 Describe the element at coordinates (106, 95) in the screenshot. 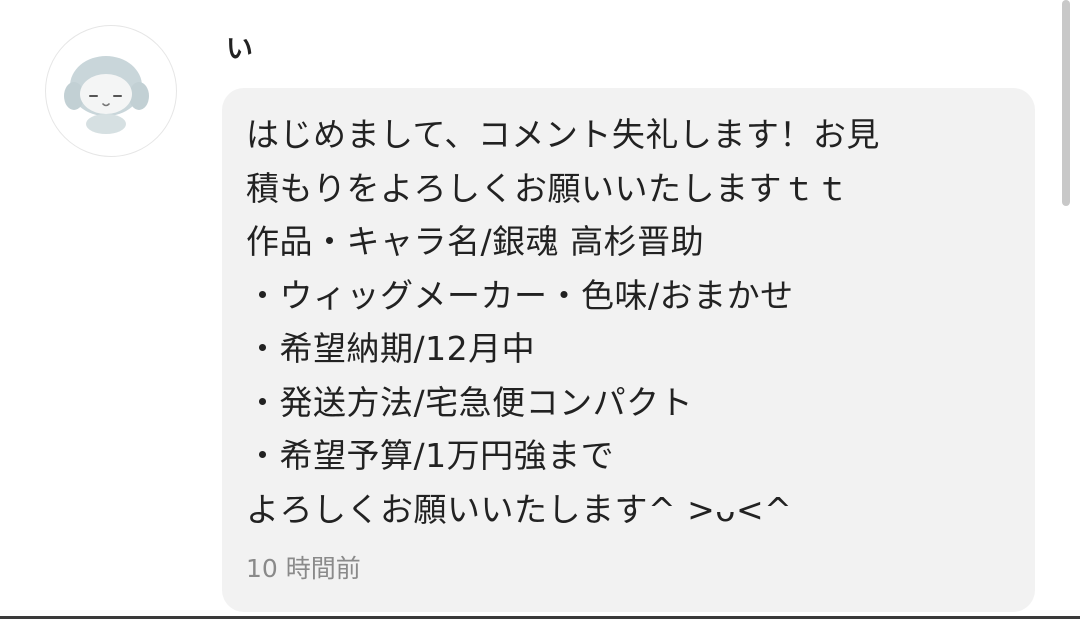

I see `character-avatar-icon` at that location.